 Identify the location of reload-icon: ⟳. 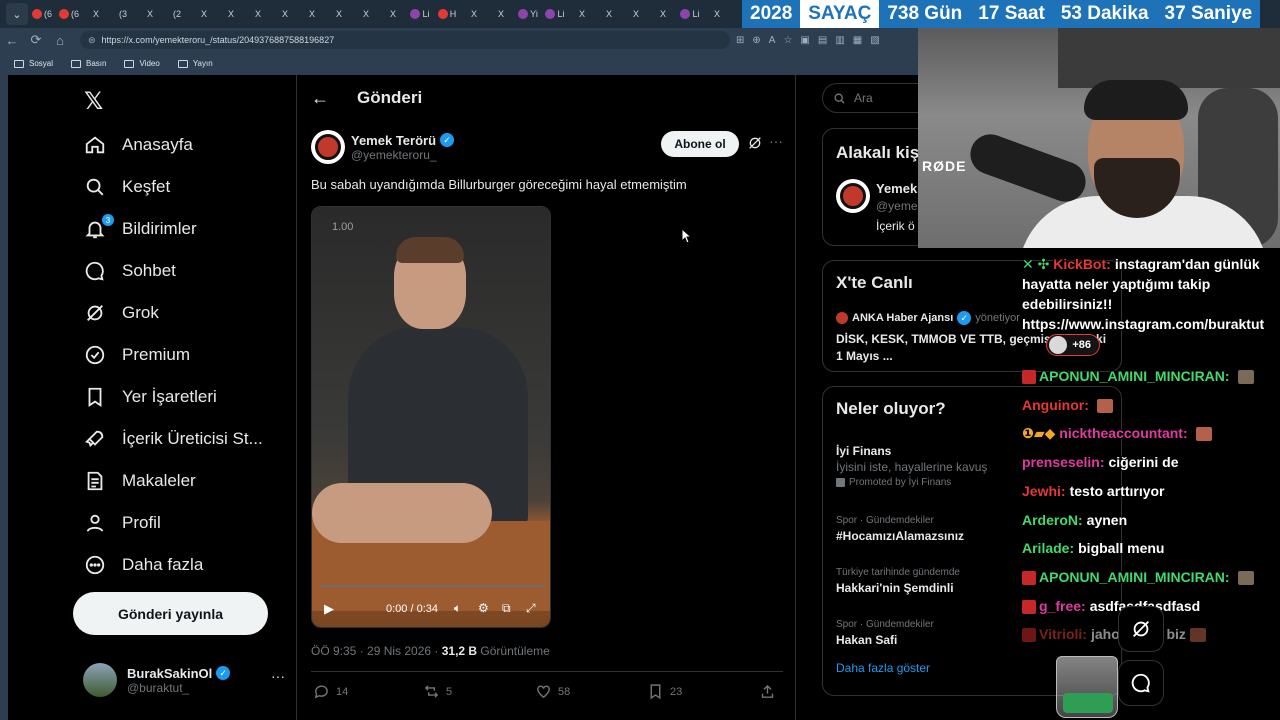
(36, 40).